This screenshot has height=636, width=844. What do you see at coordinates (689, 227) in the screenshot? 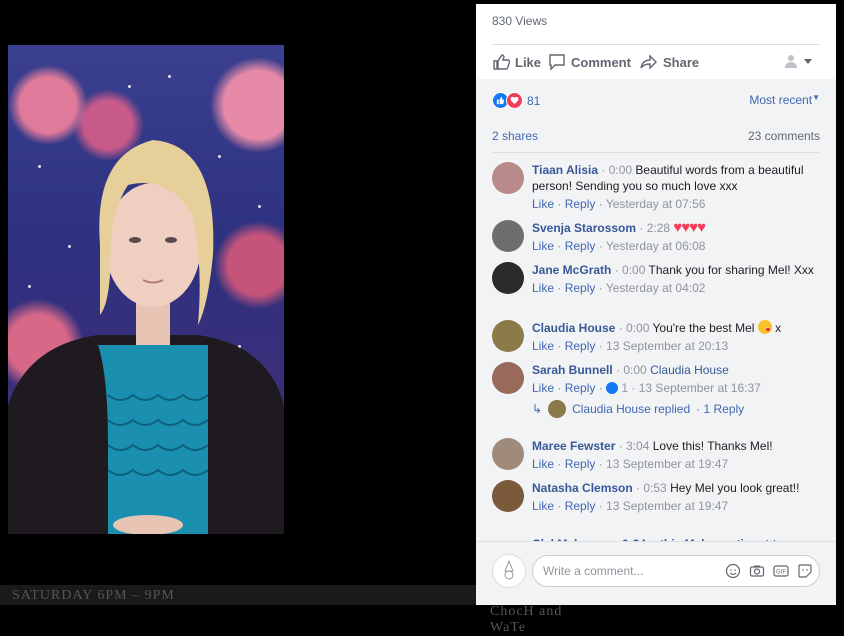
I see `heart-emoji-icons: ♥♥♥♥` at bounding box center [689, 227].